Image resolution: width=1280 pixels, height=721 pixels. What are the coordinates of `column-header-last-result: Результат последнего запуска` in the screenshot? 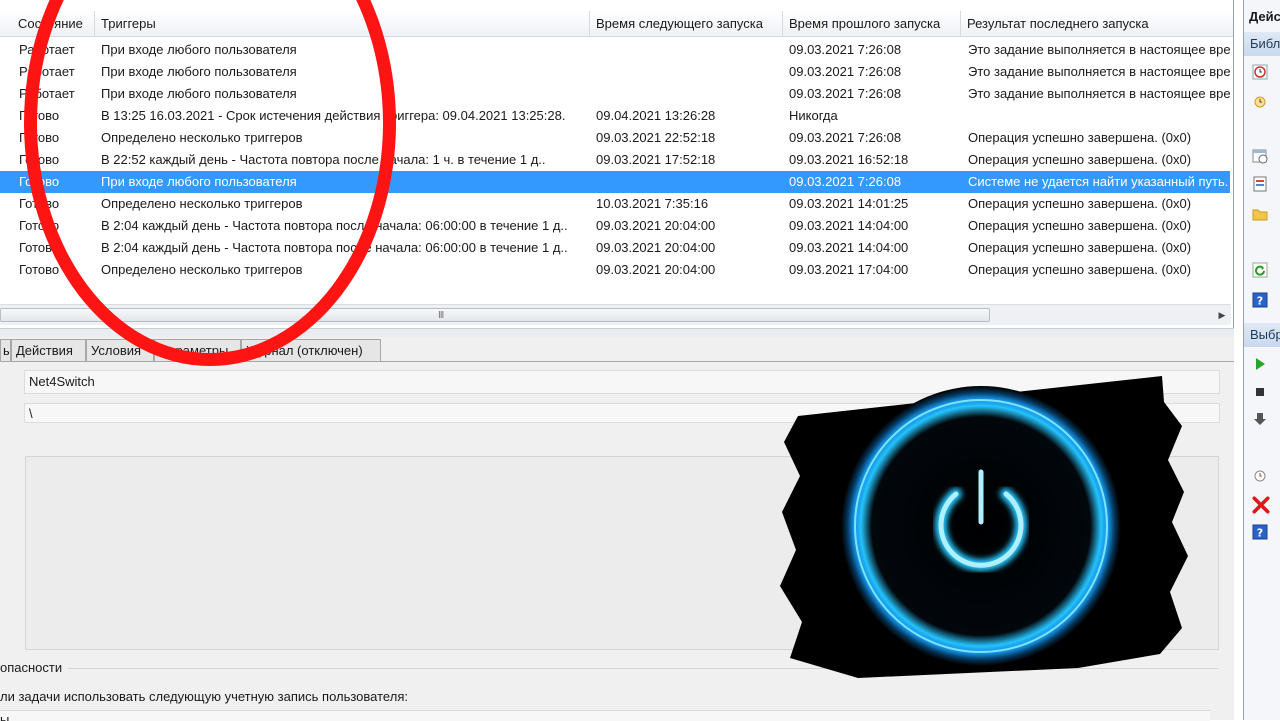 It's located at (1097, 23).